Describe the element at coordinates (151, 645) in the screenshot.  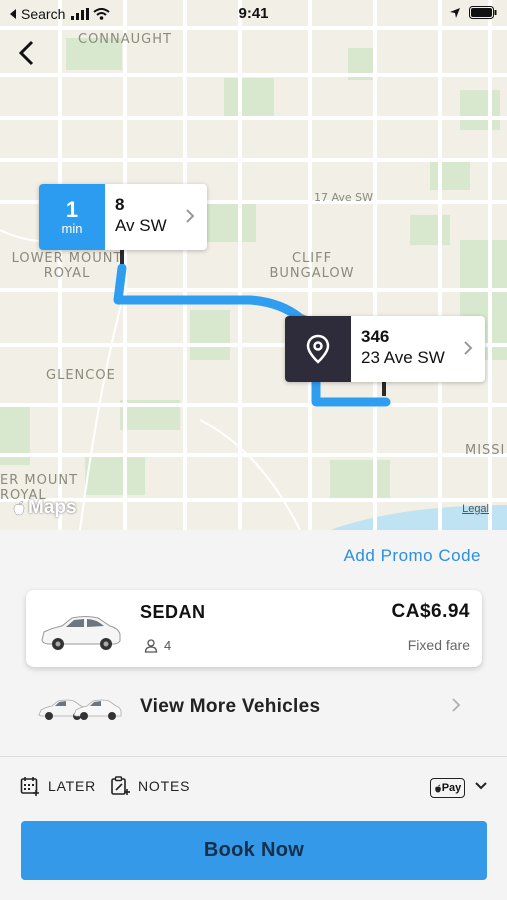
I see `person-icon` at that location.